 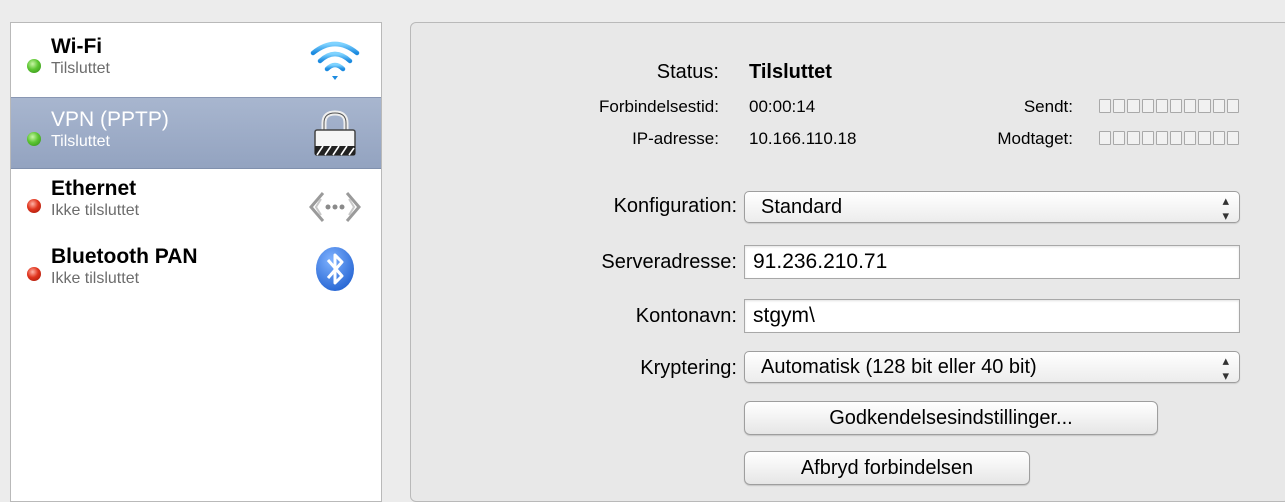 What do you see at coordinates (94, 188) in the screenshot?
I see `service-name: Ethernet` at bounding box center [94, 188].